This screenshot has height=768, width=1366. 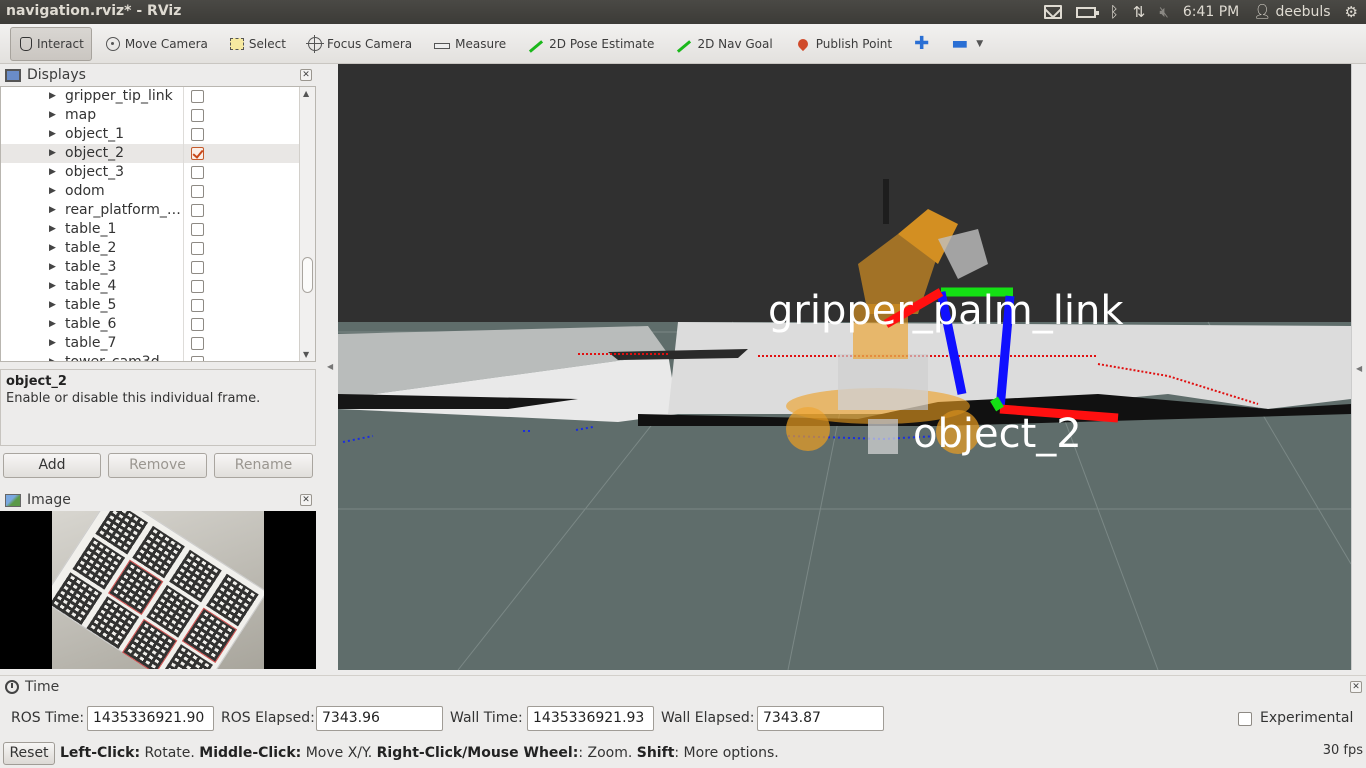 What do you see at coordinates (158, 305) in the screenshot?
I see `display-item: ▶ table_5` at bounding box center [158, 305].